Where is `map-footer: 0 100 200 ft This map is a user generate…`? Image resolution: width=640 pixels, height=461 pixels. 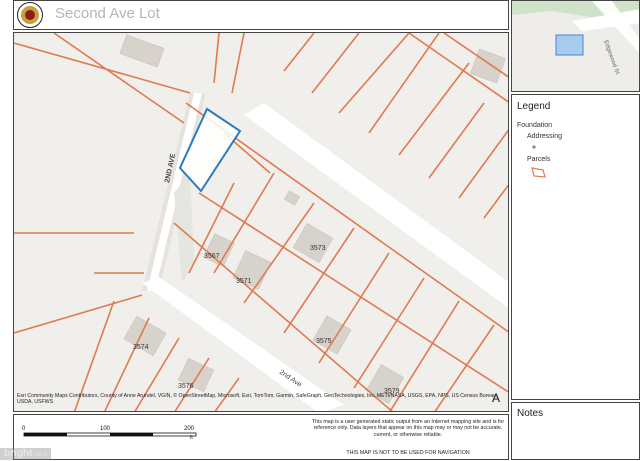 map-footer: 0 100 200 ft This map is a user generate… is located at coordinates (261, 437).